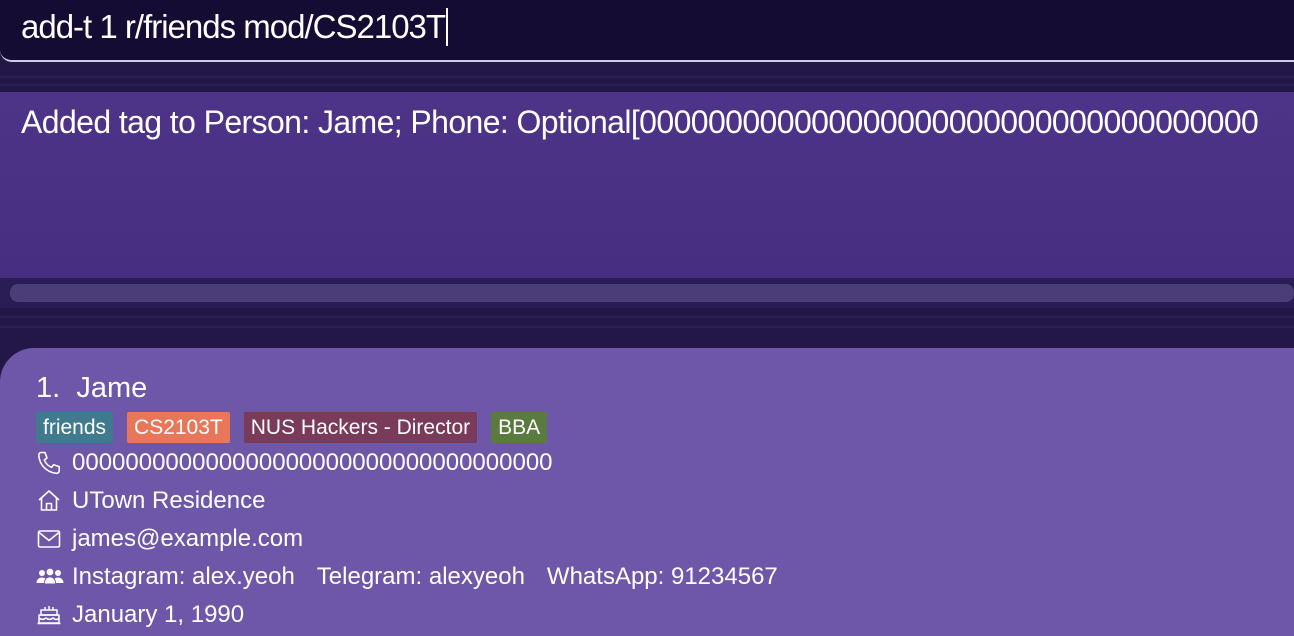 This screenshot has height=636, width=1294. I want to click on command-input: add-t 1 r/friends mod/CS2103T, so click(235, 27).